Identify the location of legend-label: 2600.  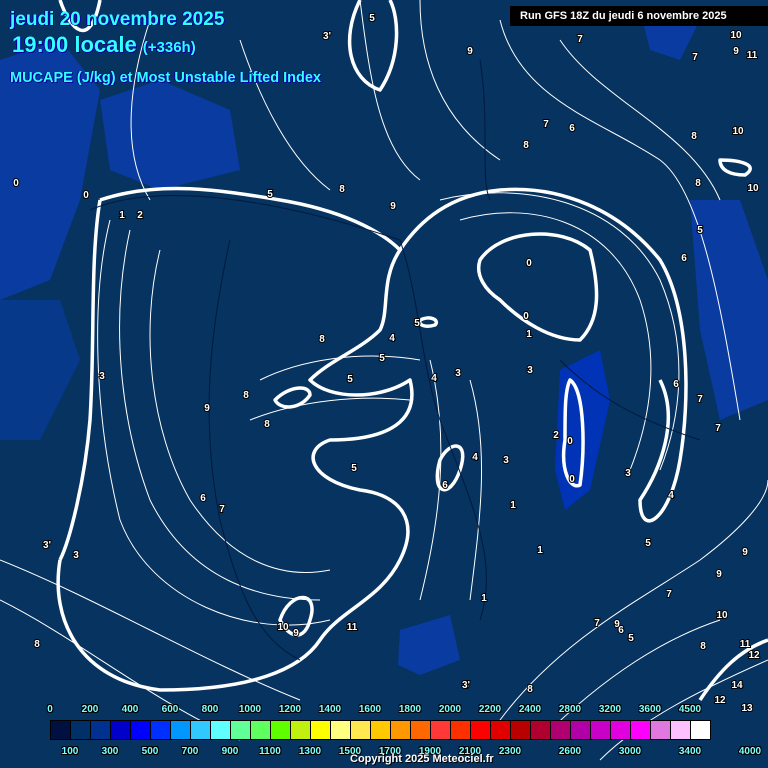
(570, 751).